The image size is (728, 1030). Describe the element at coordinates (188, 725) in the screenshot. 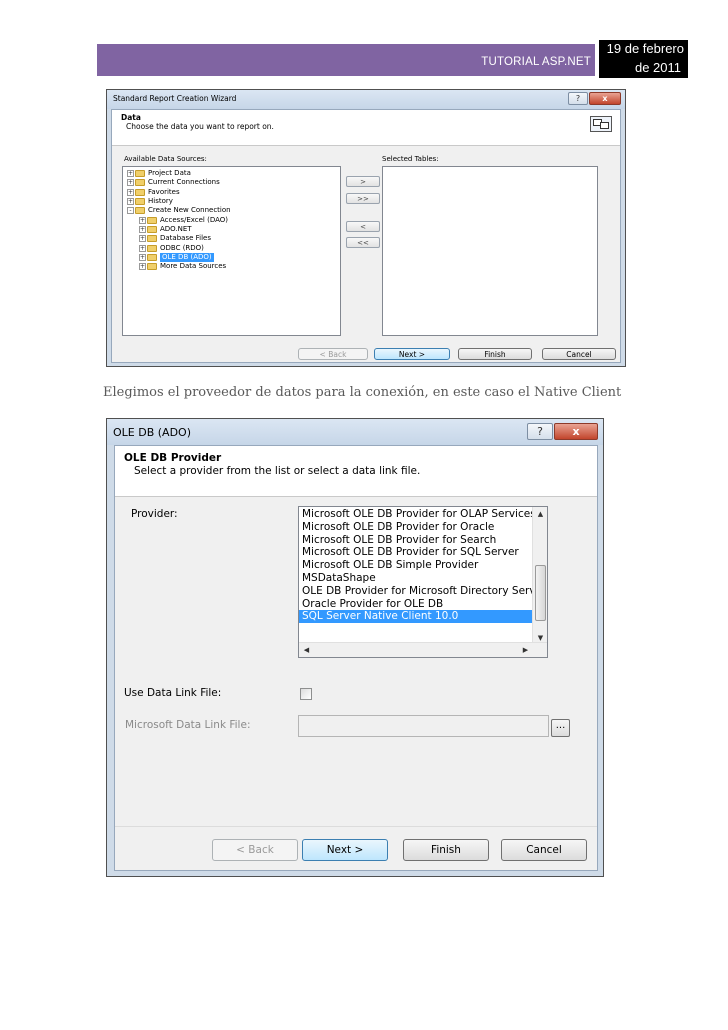

I see `data-link-file-label: Microsoft Data Link File:` at that location.